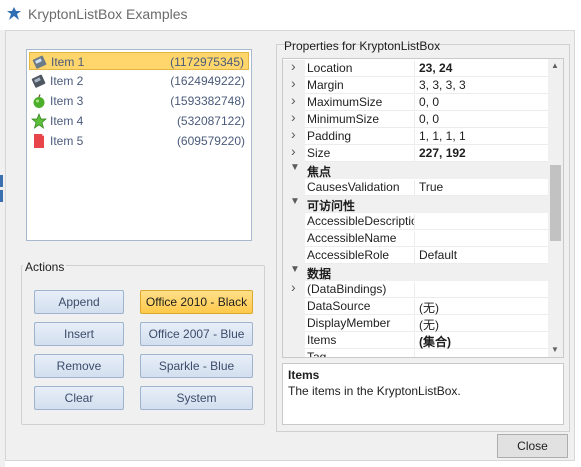  Describe the element at coordinates (442, 136) in the screenshot. I see `property-value: 1, 1, 1, 1` at that location.